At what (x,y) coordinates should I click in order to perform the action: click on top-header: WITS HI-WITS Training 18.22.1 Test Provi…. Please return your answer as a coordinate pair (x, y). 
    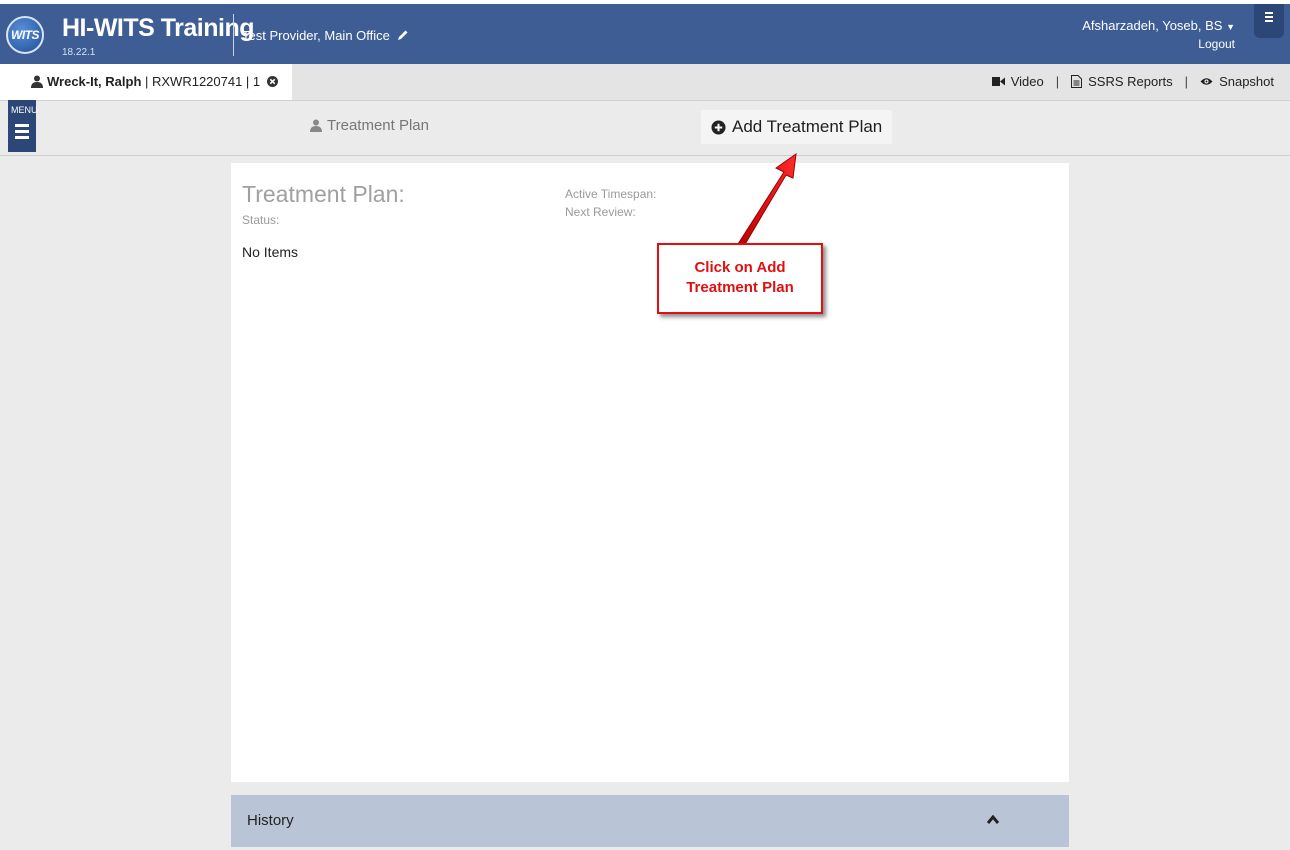
    Looking at the image, I should click on (645, 32).